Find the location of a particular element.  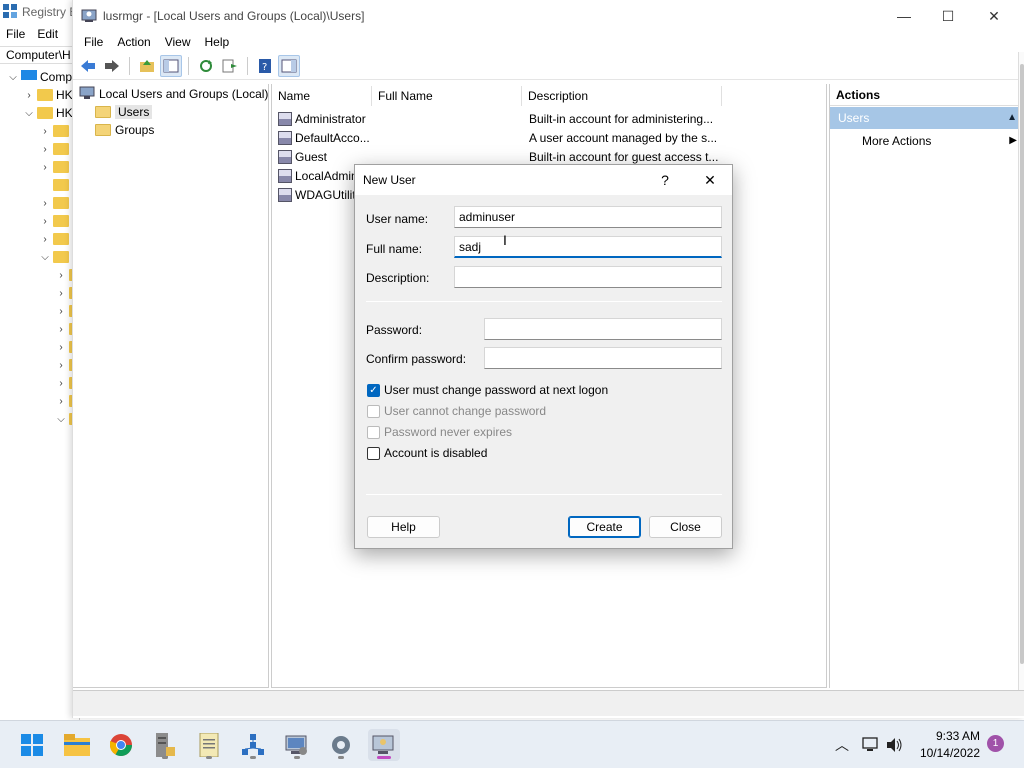

close-button: Close is located at coordinates (685, 527).